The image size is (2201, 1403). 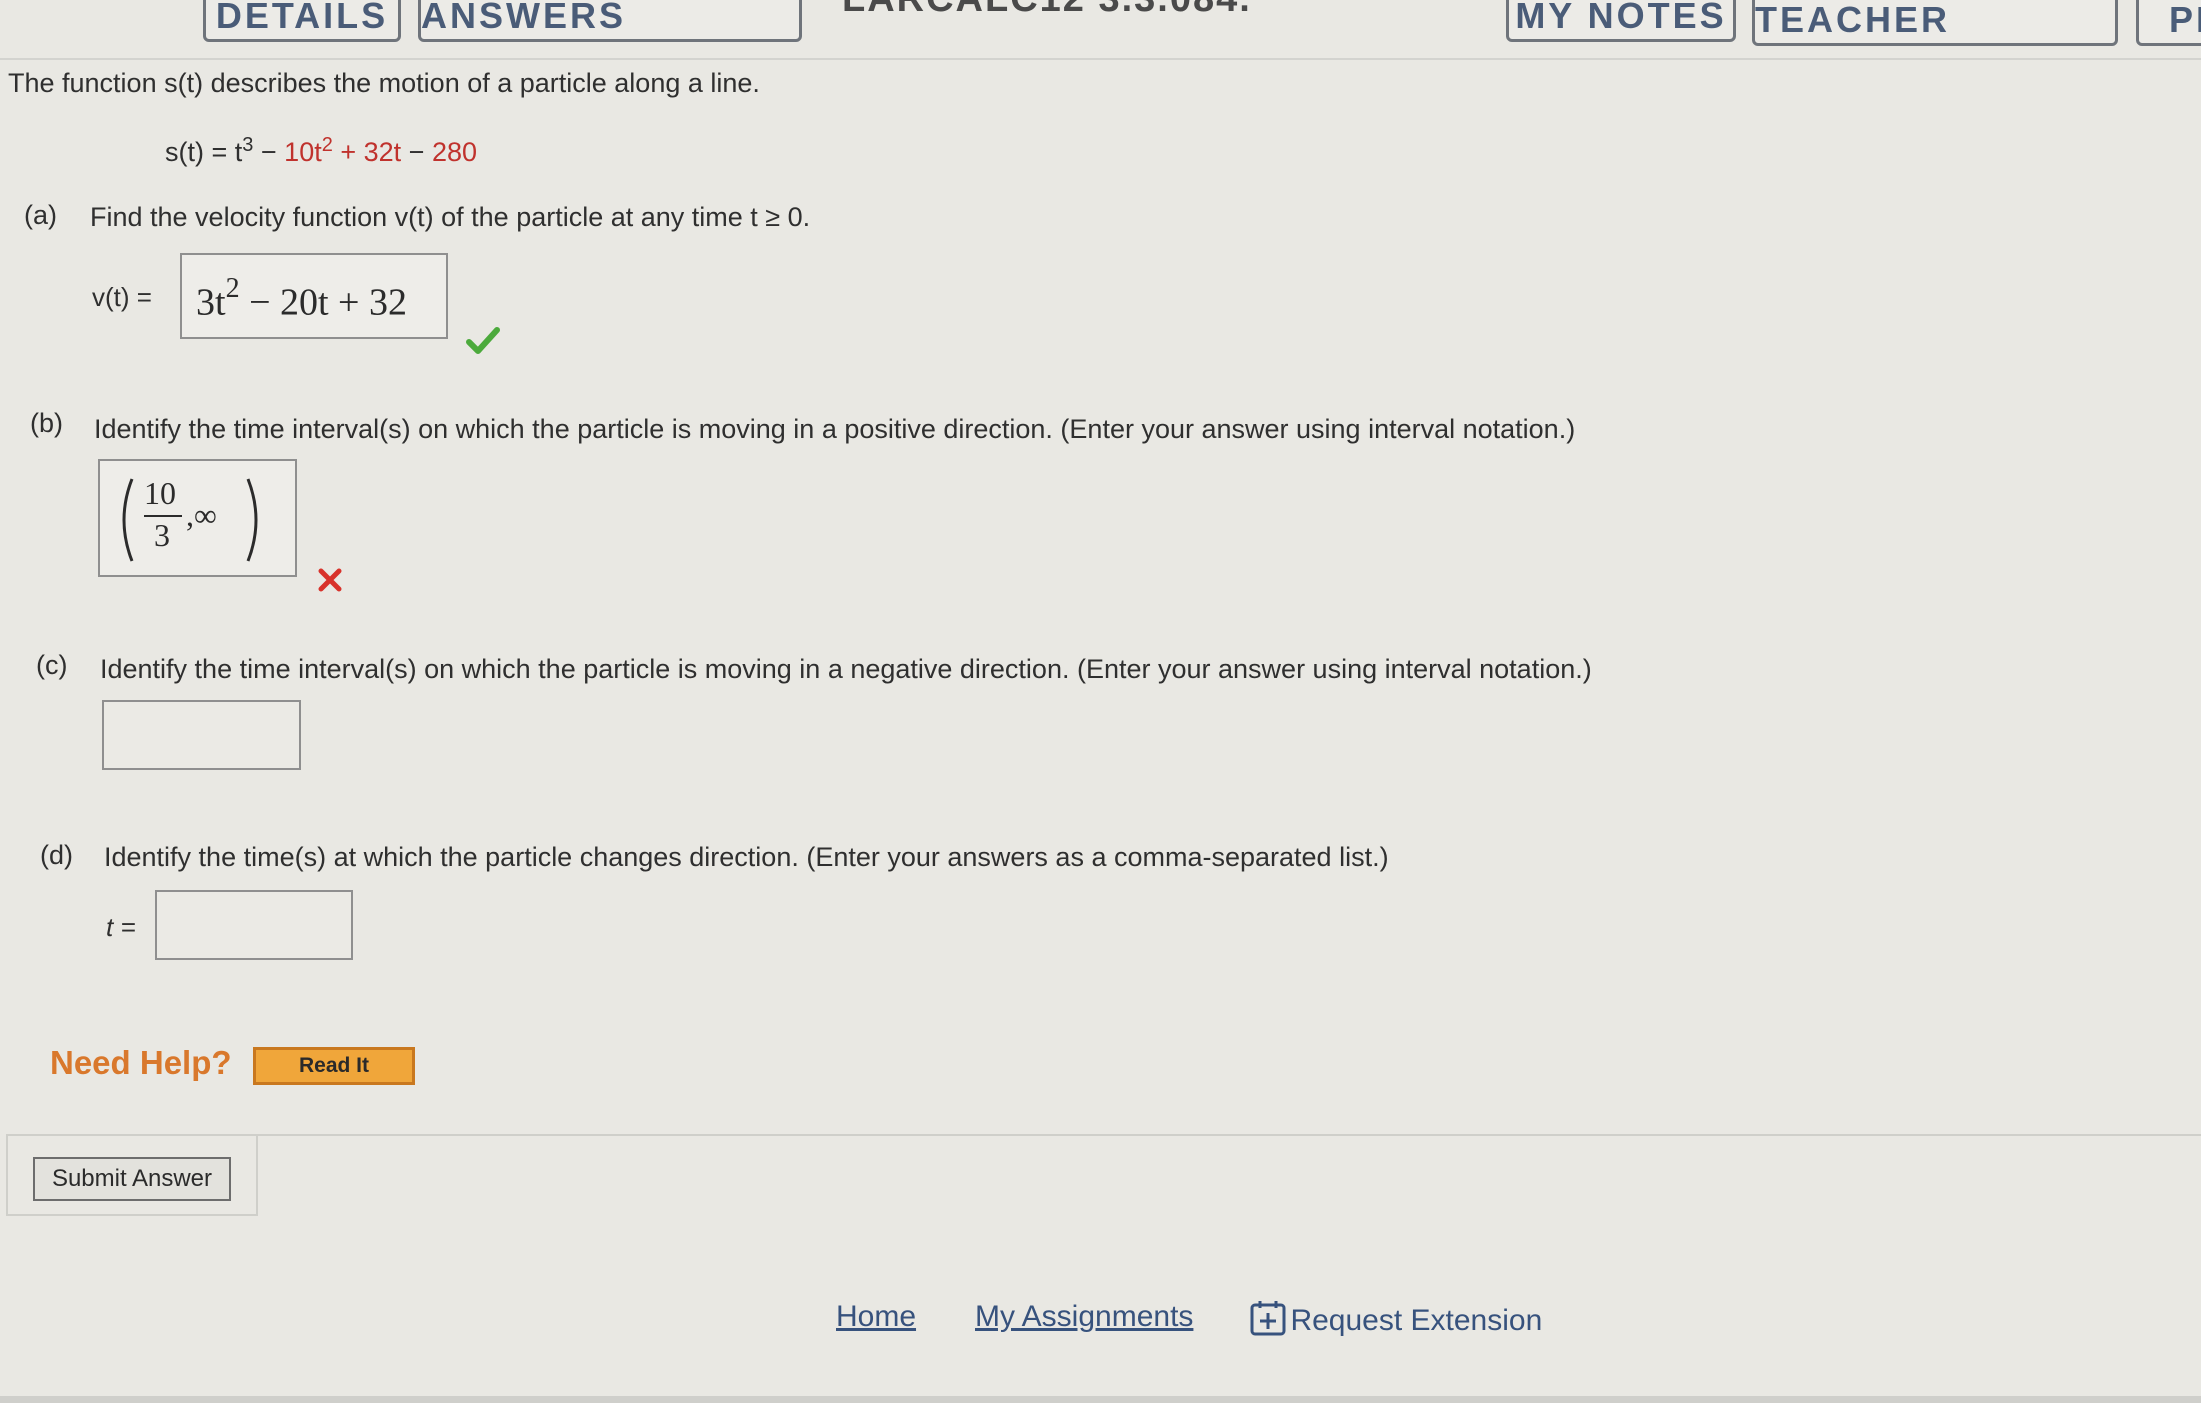 I want to click on tab-practice: PR, so click(x=2168, y=23).